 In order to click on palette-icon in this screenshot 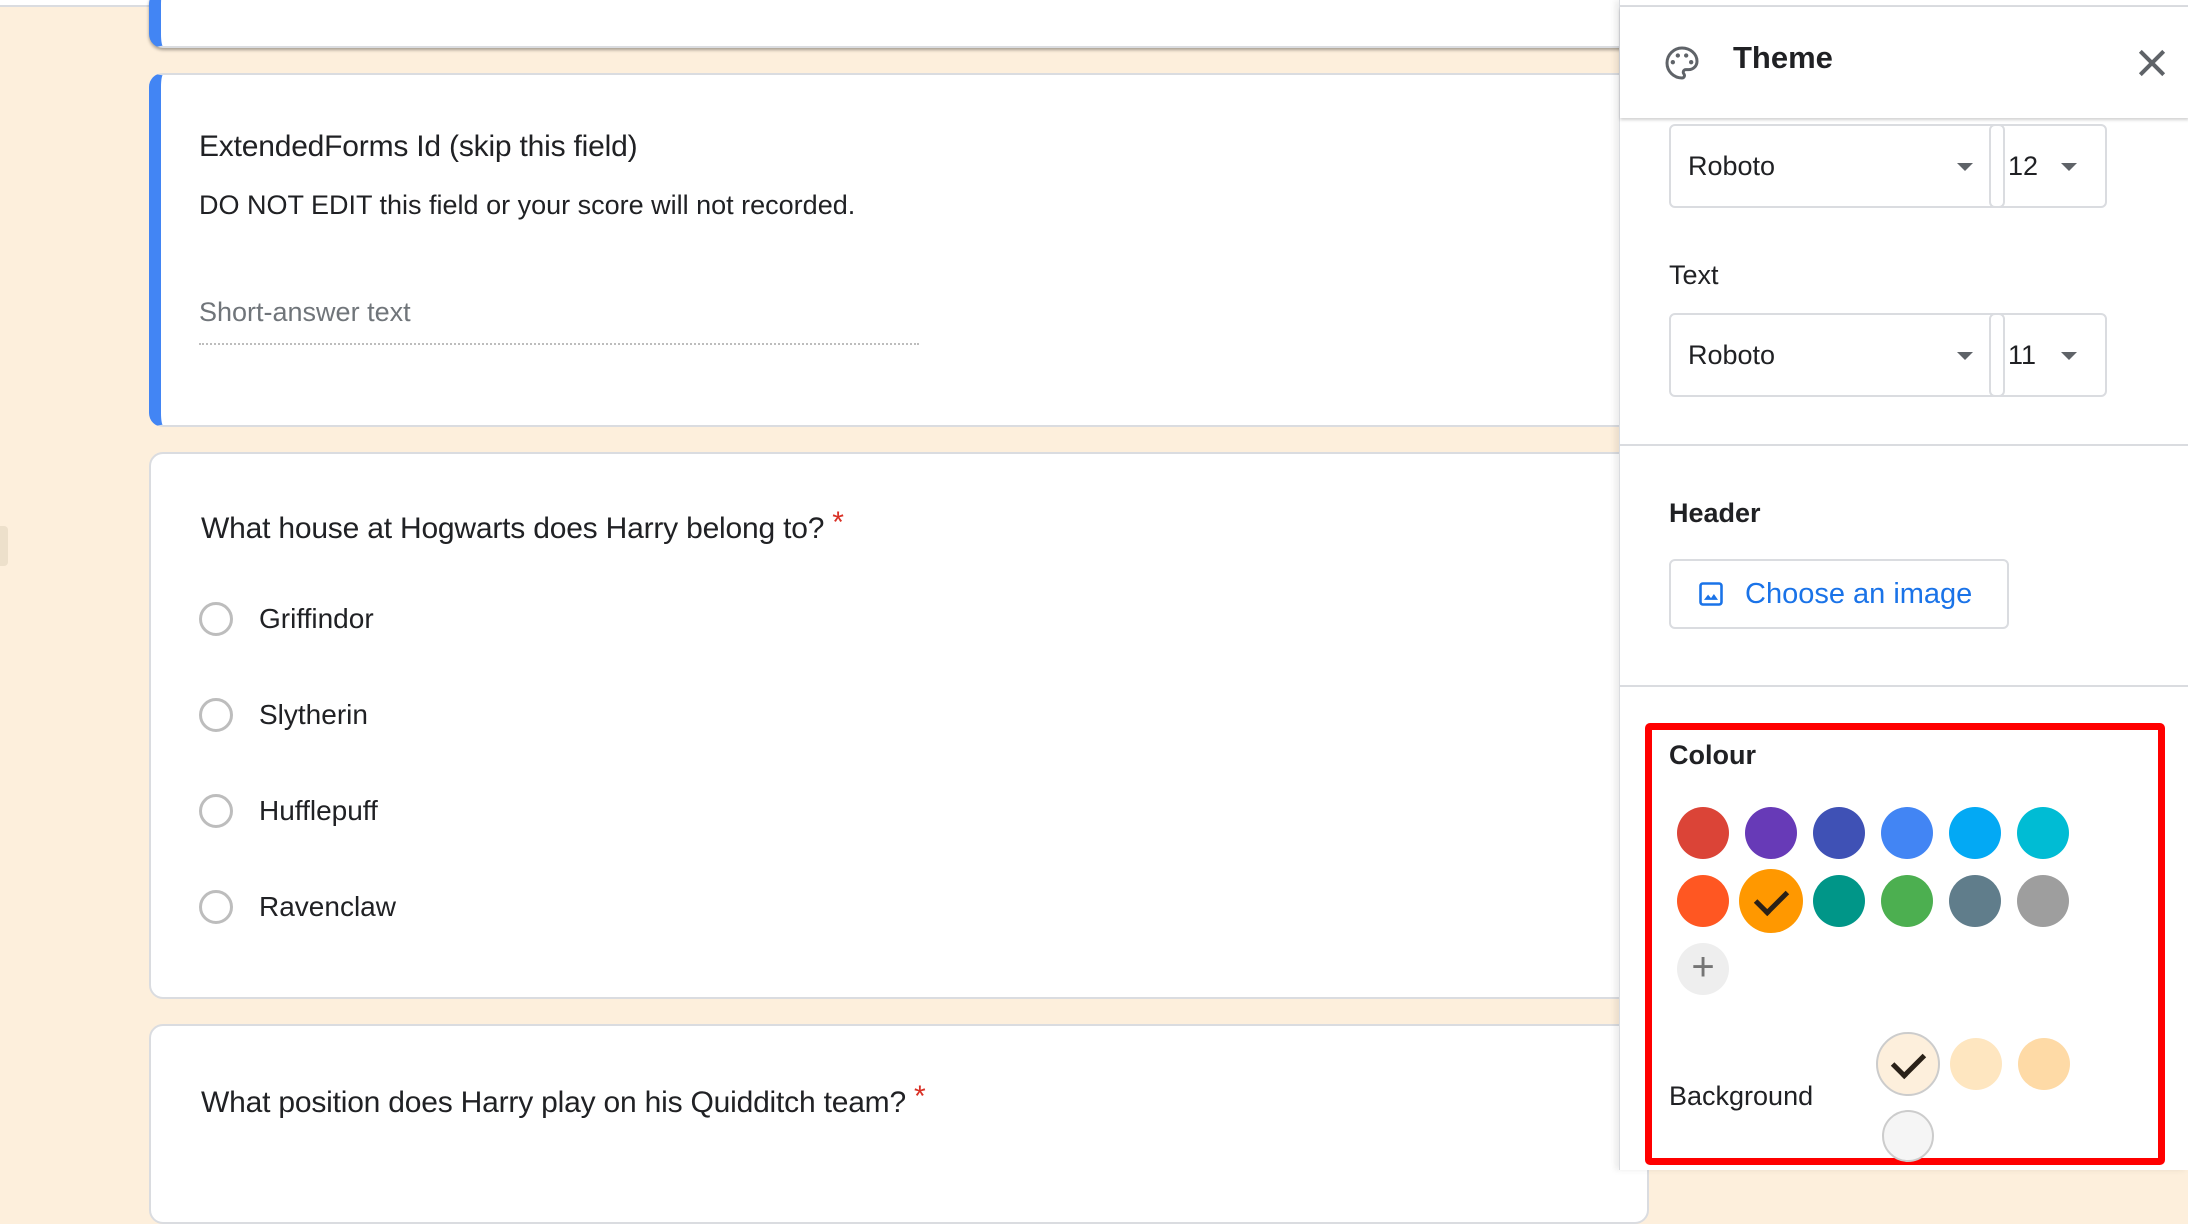, I will do `click(1682, 63)`.